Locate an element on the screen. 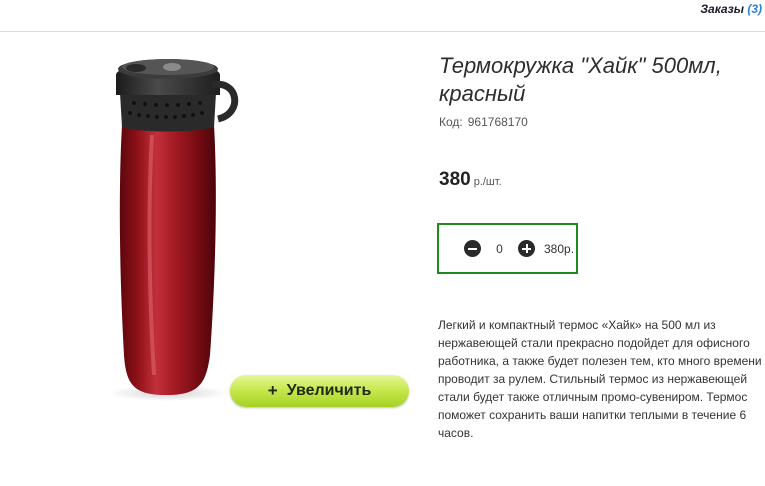 The height and width of the screenshot is (486, 765). orders-label: Заказы is located at coordinates (722, 9).